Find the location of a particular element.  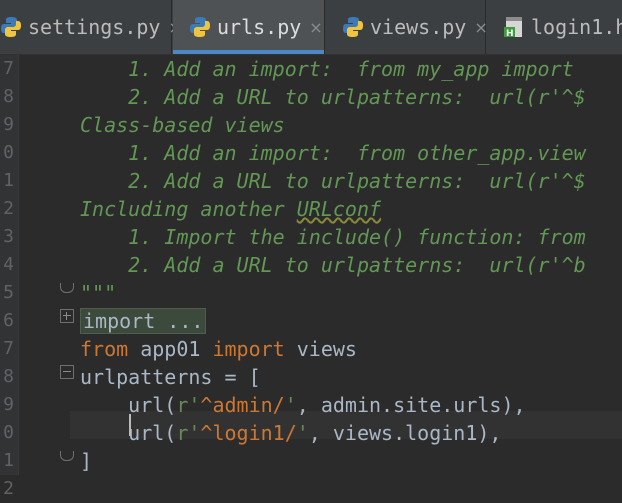

tab-label: views.py is located at coordinates (418, 27).